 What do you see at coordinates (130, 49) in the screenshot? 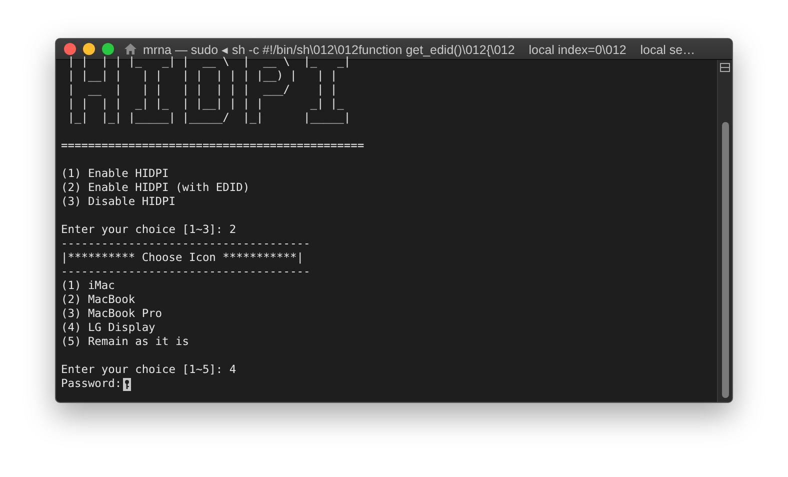
I see `home-icon` at bounding box center [130, 49].